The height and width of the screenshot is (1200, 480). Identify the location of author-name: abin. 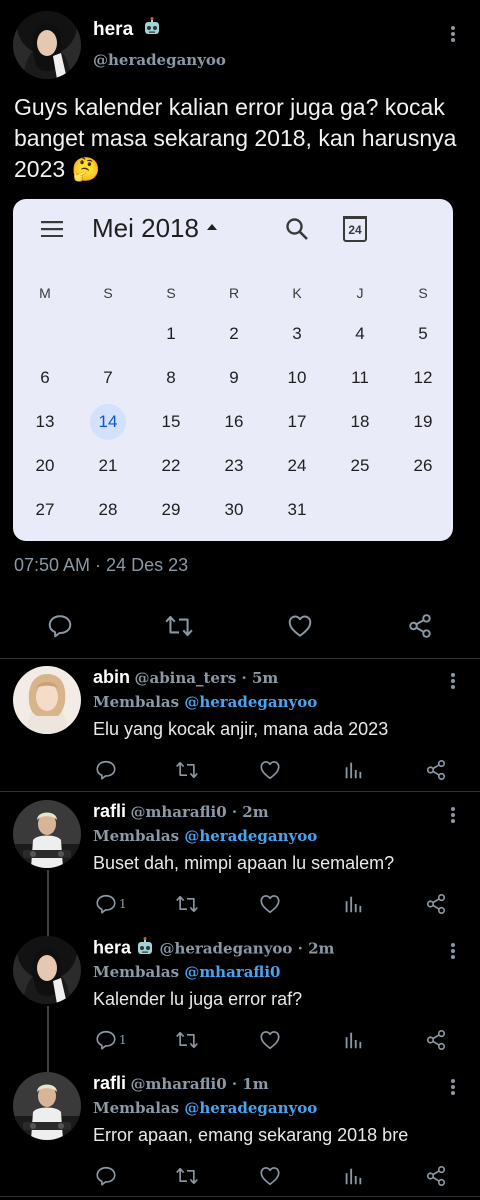
(111, 677).